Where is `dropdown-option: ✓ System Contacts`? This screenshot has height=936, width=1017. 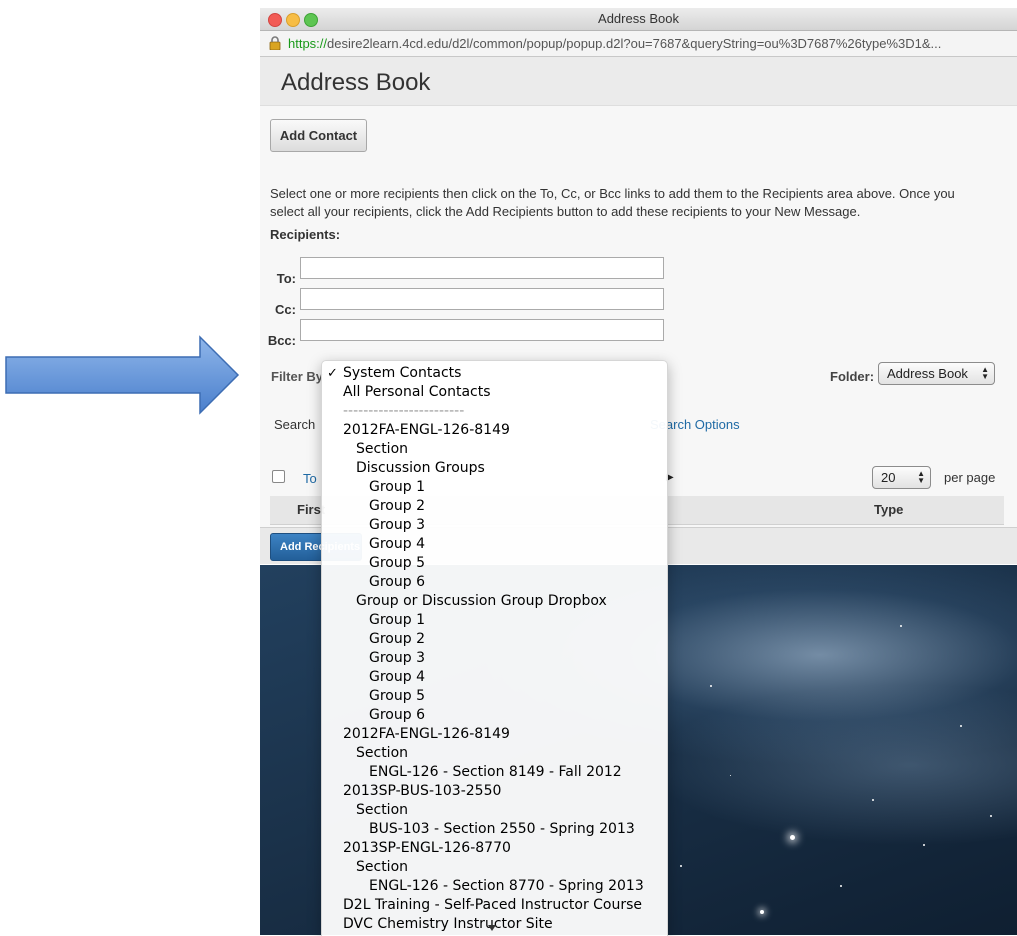 dropdown-option: ✓ System Contacts is located at coordinates (494, 373).